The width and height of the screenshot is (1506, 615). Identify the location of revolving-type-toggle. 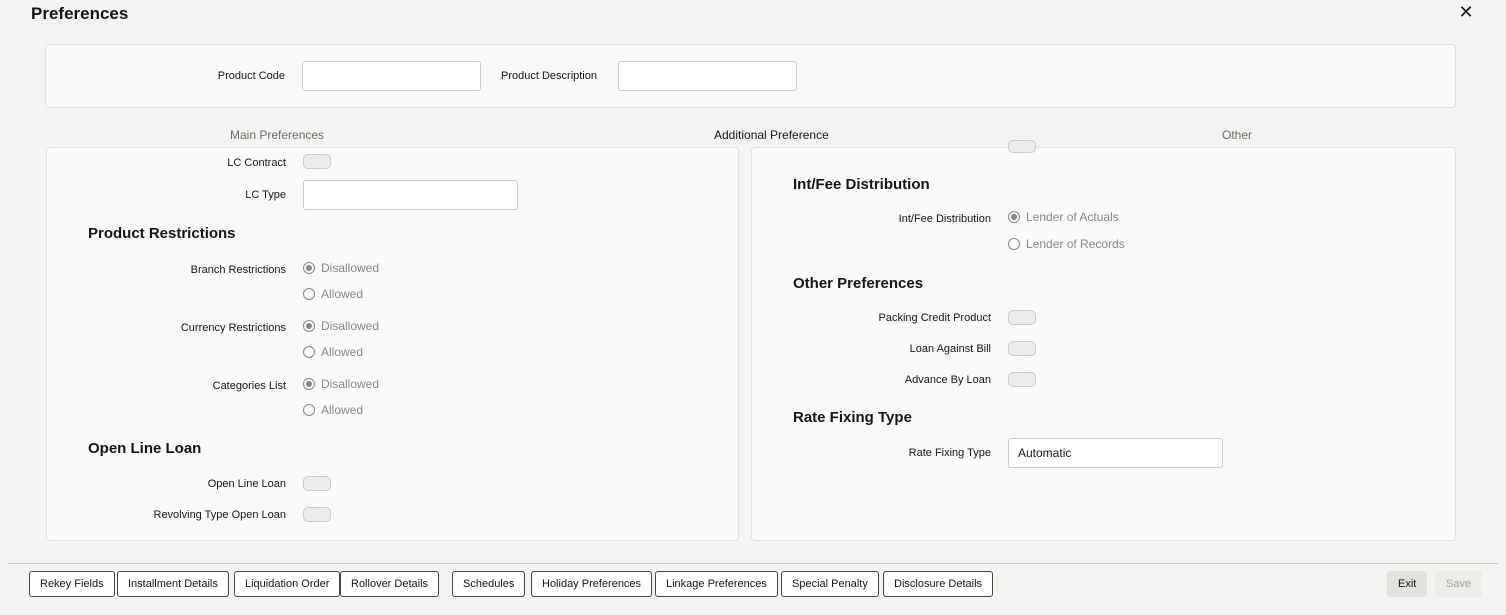
(317, 514).